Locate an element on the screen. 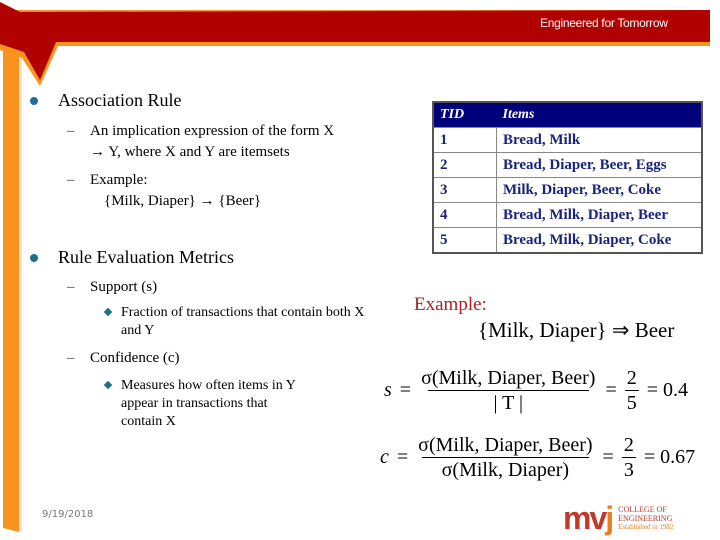  example-label: Example: is located at coordinates (450, 304).